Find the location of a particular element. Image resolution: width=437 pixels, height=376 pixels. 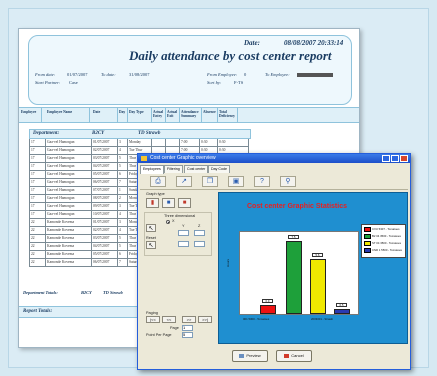

legend-item: ST 04 3500 - Tomatoes is located at coordinates (382, 243).